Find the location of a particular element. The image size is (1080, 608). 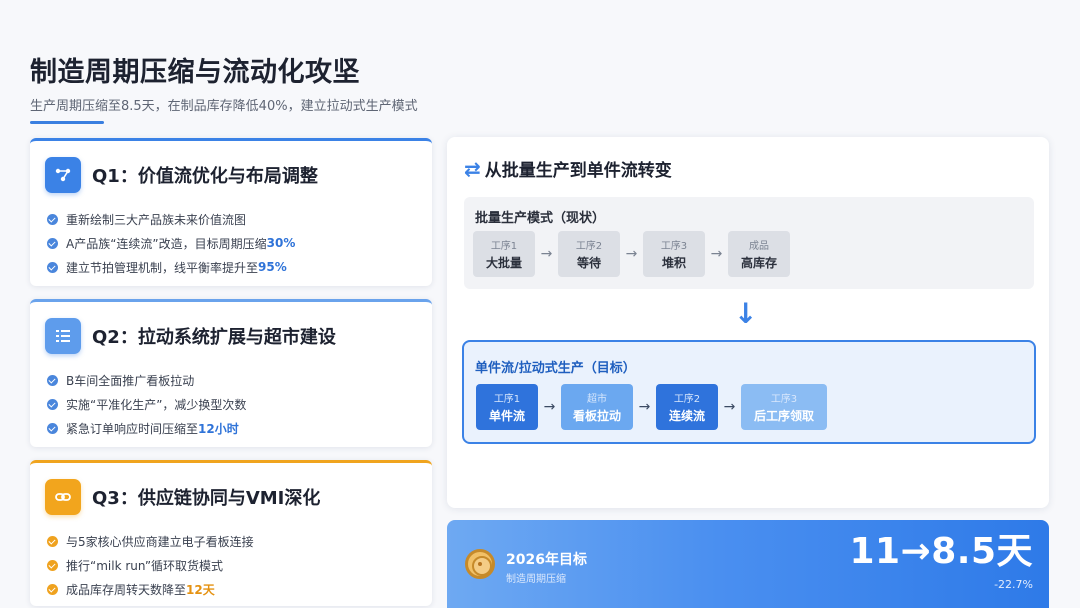

q2-item-3-highlight: 12小时 is located at coordinates (218, 428).